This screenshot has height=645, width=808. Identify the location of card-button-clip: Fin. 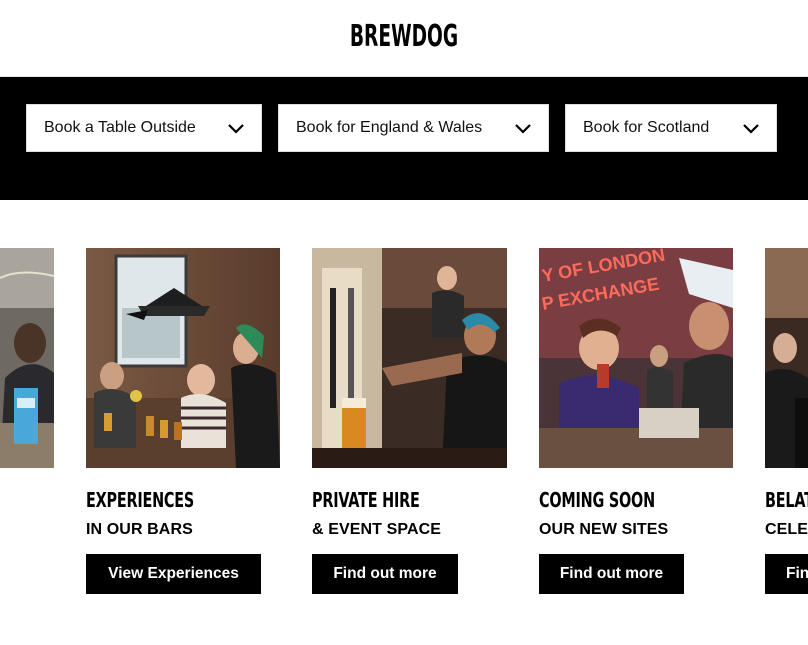
(786, 574).